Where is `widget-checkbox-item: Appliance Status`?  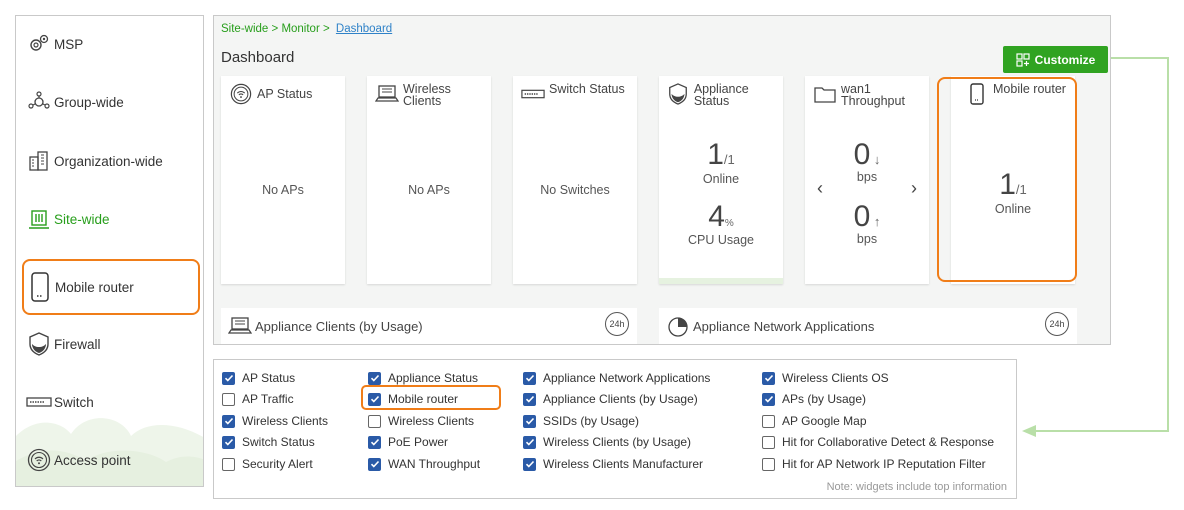
widget-checkbox-item: Appliance Status is located at coordinates (423, 378).